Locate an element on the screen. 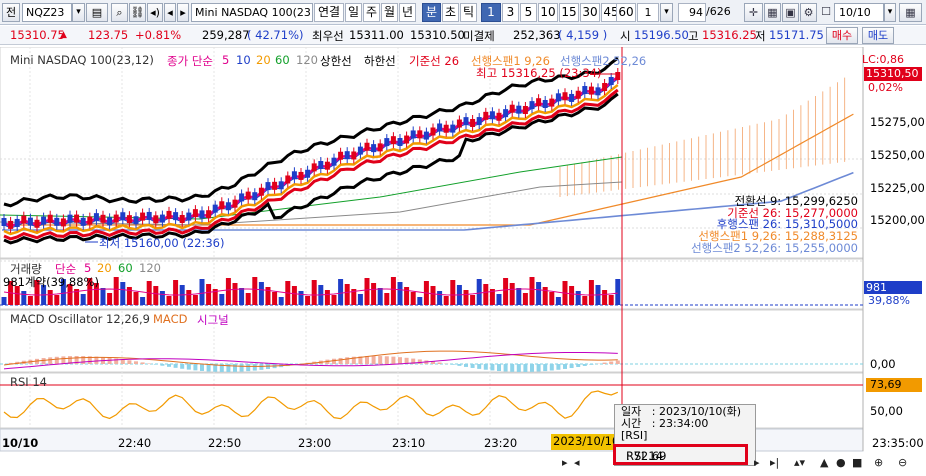 This screenshot has height=476, width=926. tab-continuous: 연결 is located at coordinates (329, 12).